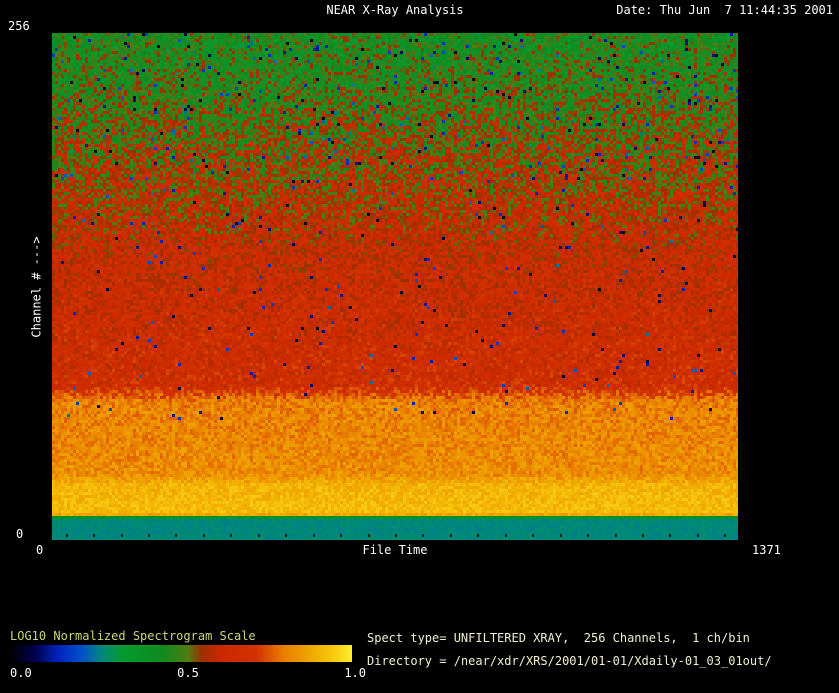 Image resolution: width=839 pixels, height=693 pixels. I want to click on x-axis-min-label: 0, so click(40, 550).